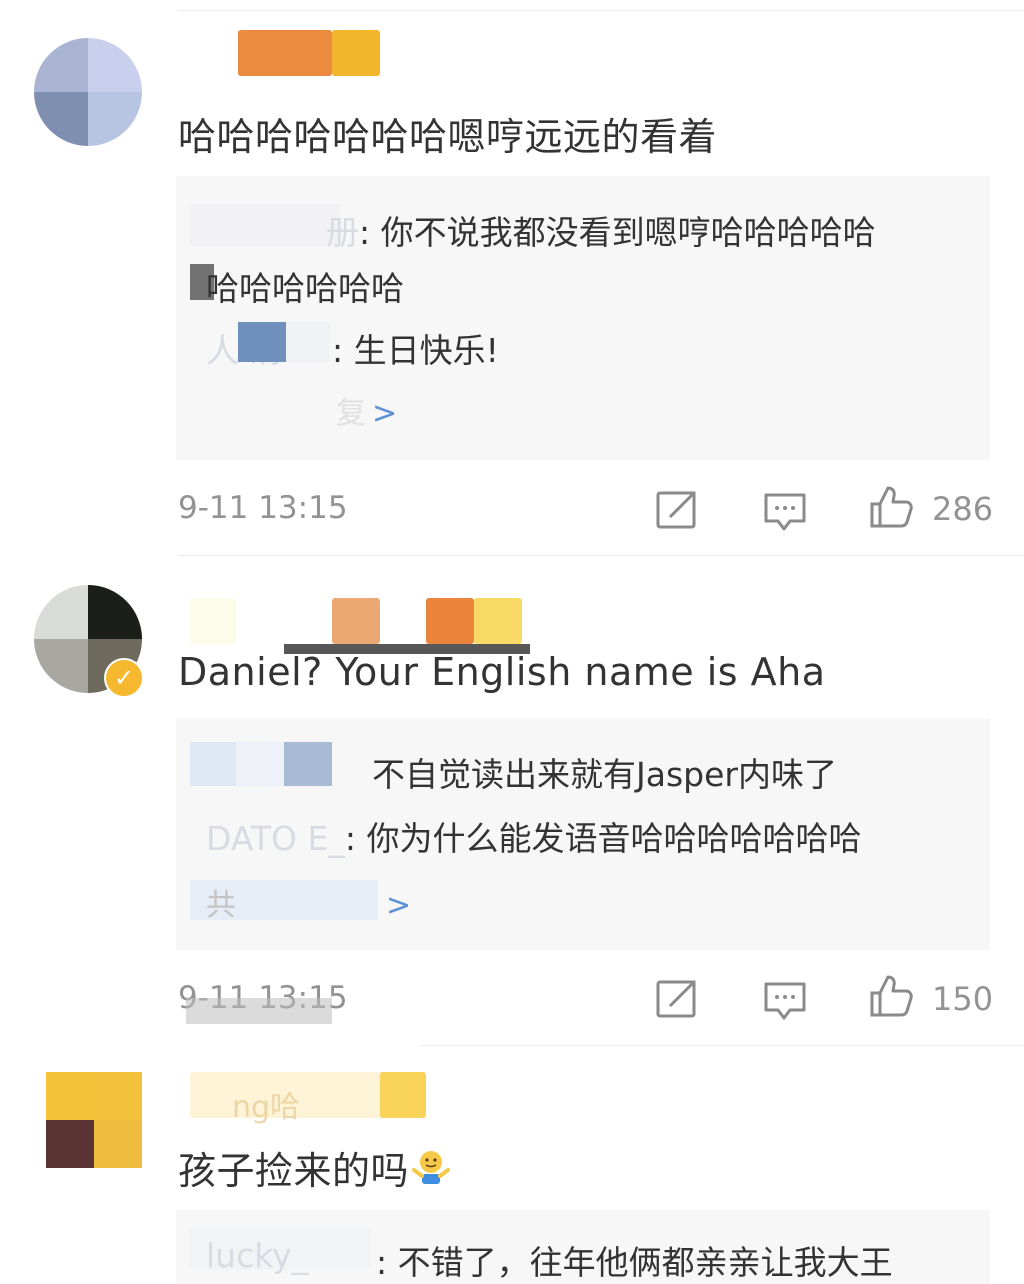 The width and height of the screenshot is (1024, 1284). Describe the element at coordinates (259, 1011) in the screenshot. I see `blur-strip` at that location.